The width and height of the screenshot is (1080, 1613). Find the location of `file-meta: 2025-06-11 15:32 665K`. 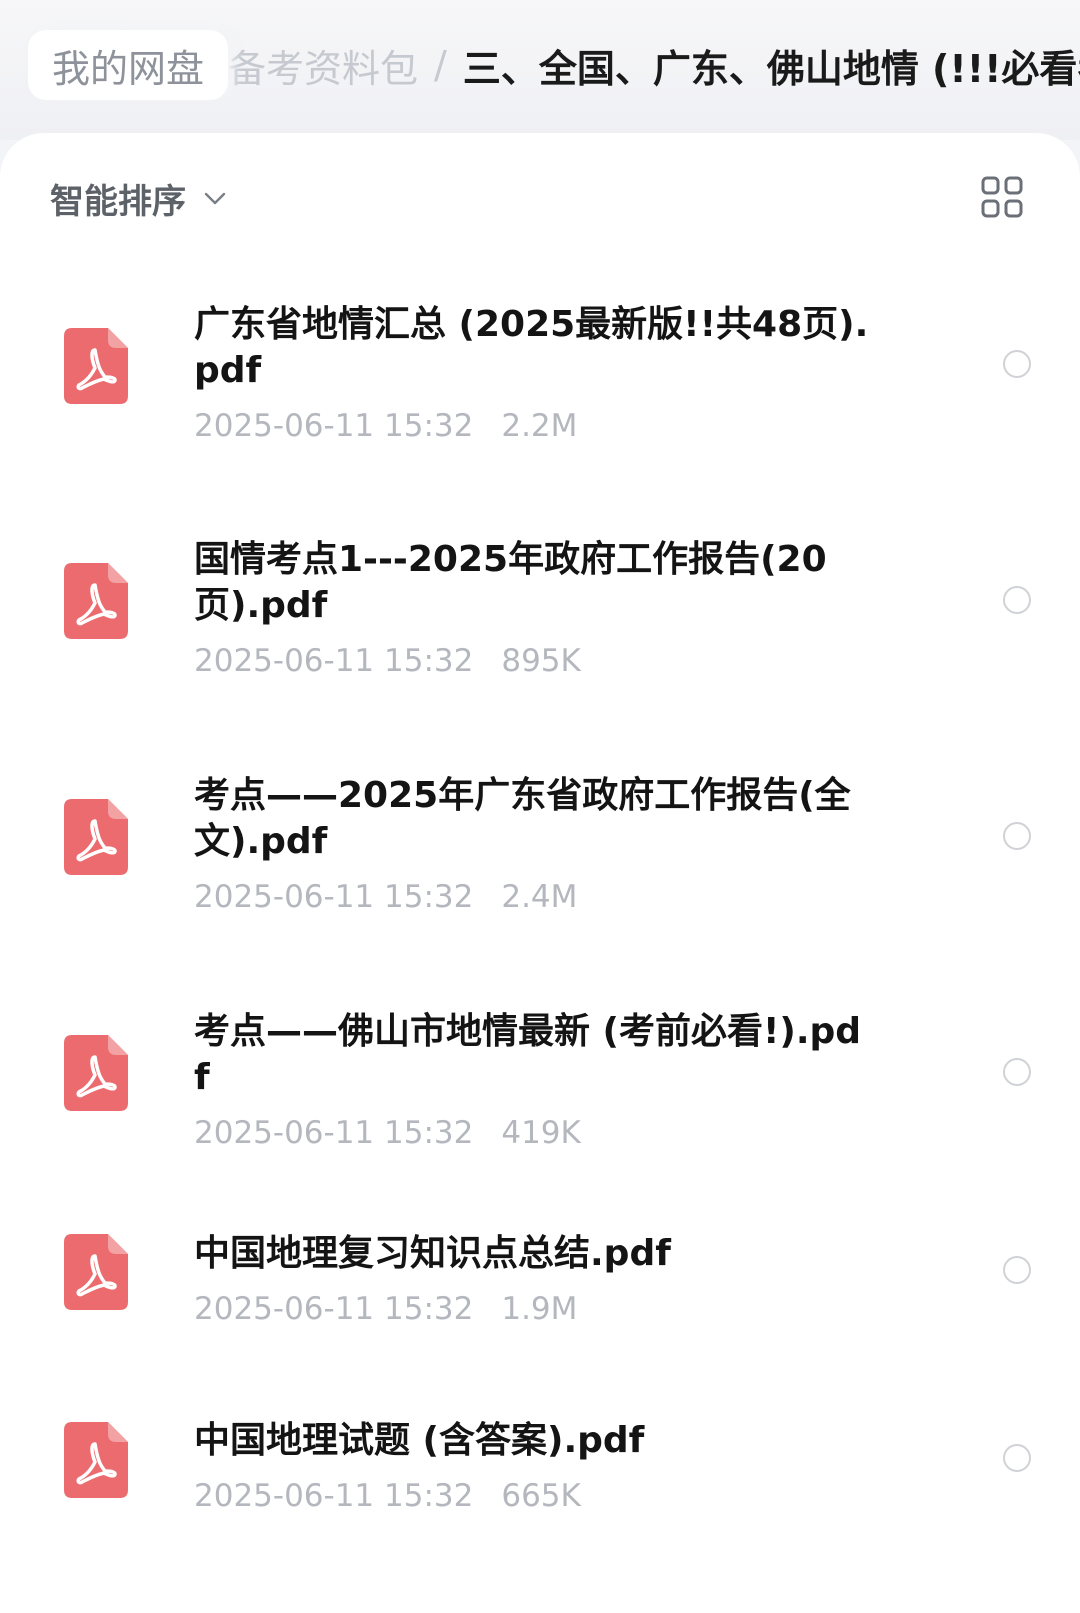

file-meta: 2025-06-11 15:32 665K is located at coordinates (534, 1496).